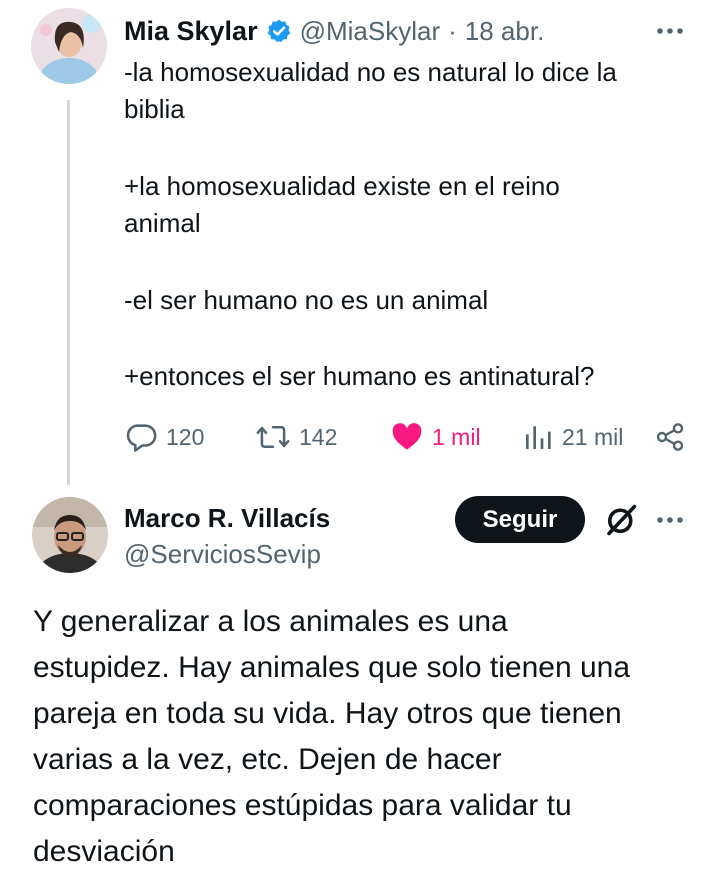 The height and width of the screenshot is (877, 720). I want to click on views-action: 21 mil, so click(572, 437).